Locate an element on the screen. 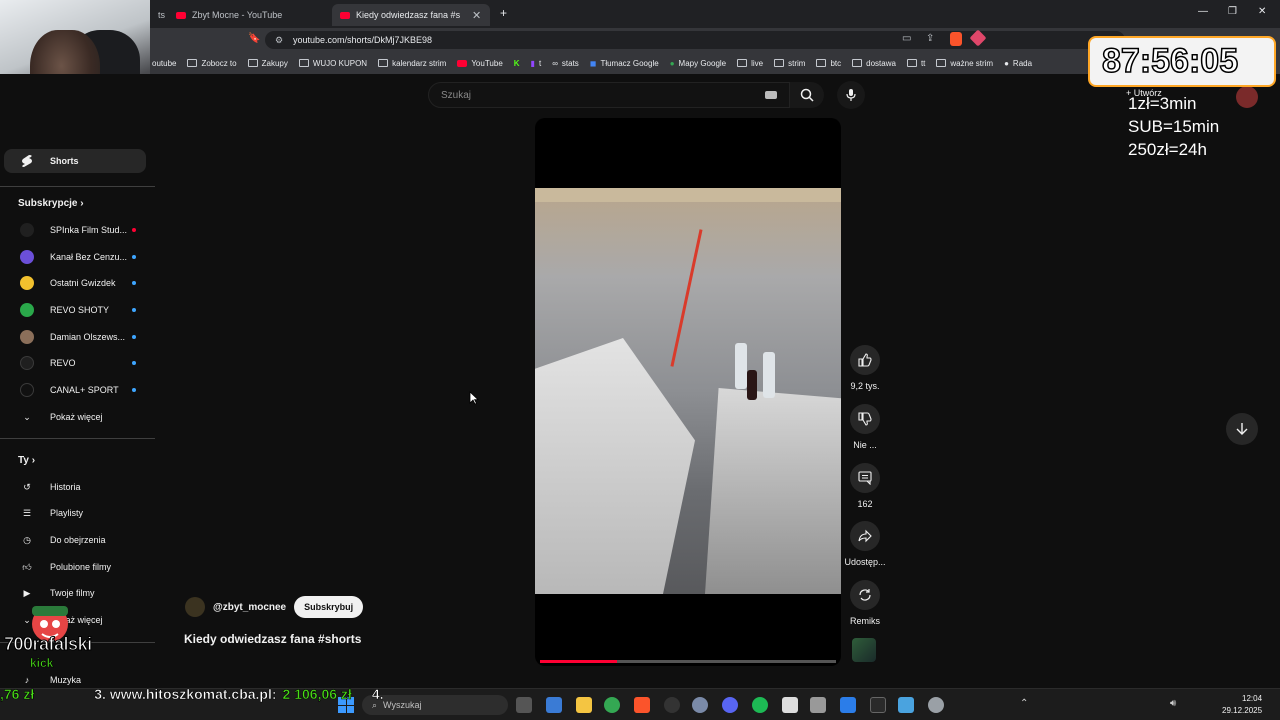 Image resolution: width=1280 pixels, height=720 pixels. thumbs-up-icon is located at coordinates (865, 360).